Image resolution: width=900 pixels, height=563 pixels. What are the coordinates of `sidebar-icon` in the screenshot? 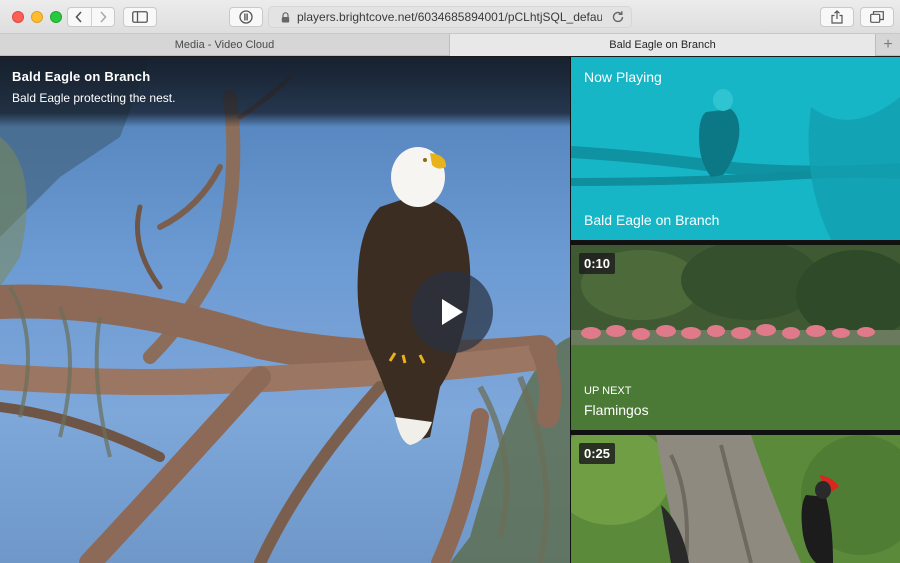 It's located at (140, 17).